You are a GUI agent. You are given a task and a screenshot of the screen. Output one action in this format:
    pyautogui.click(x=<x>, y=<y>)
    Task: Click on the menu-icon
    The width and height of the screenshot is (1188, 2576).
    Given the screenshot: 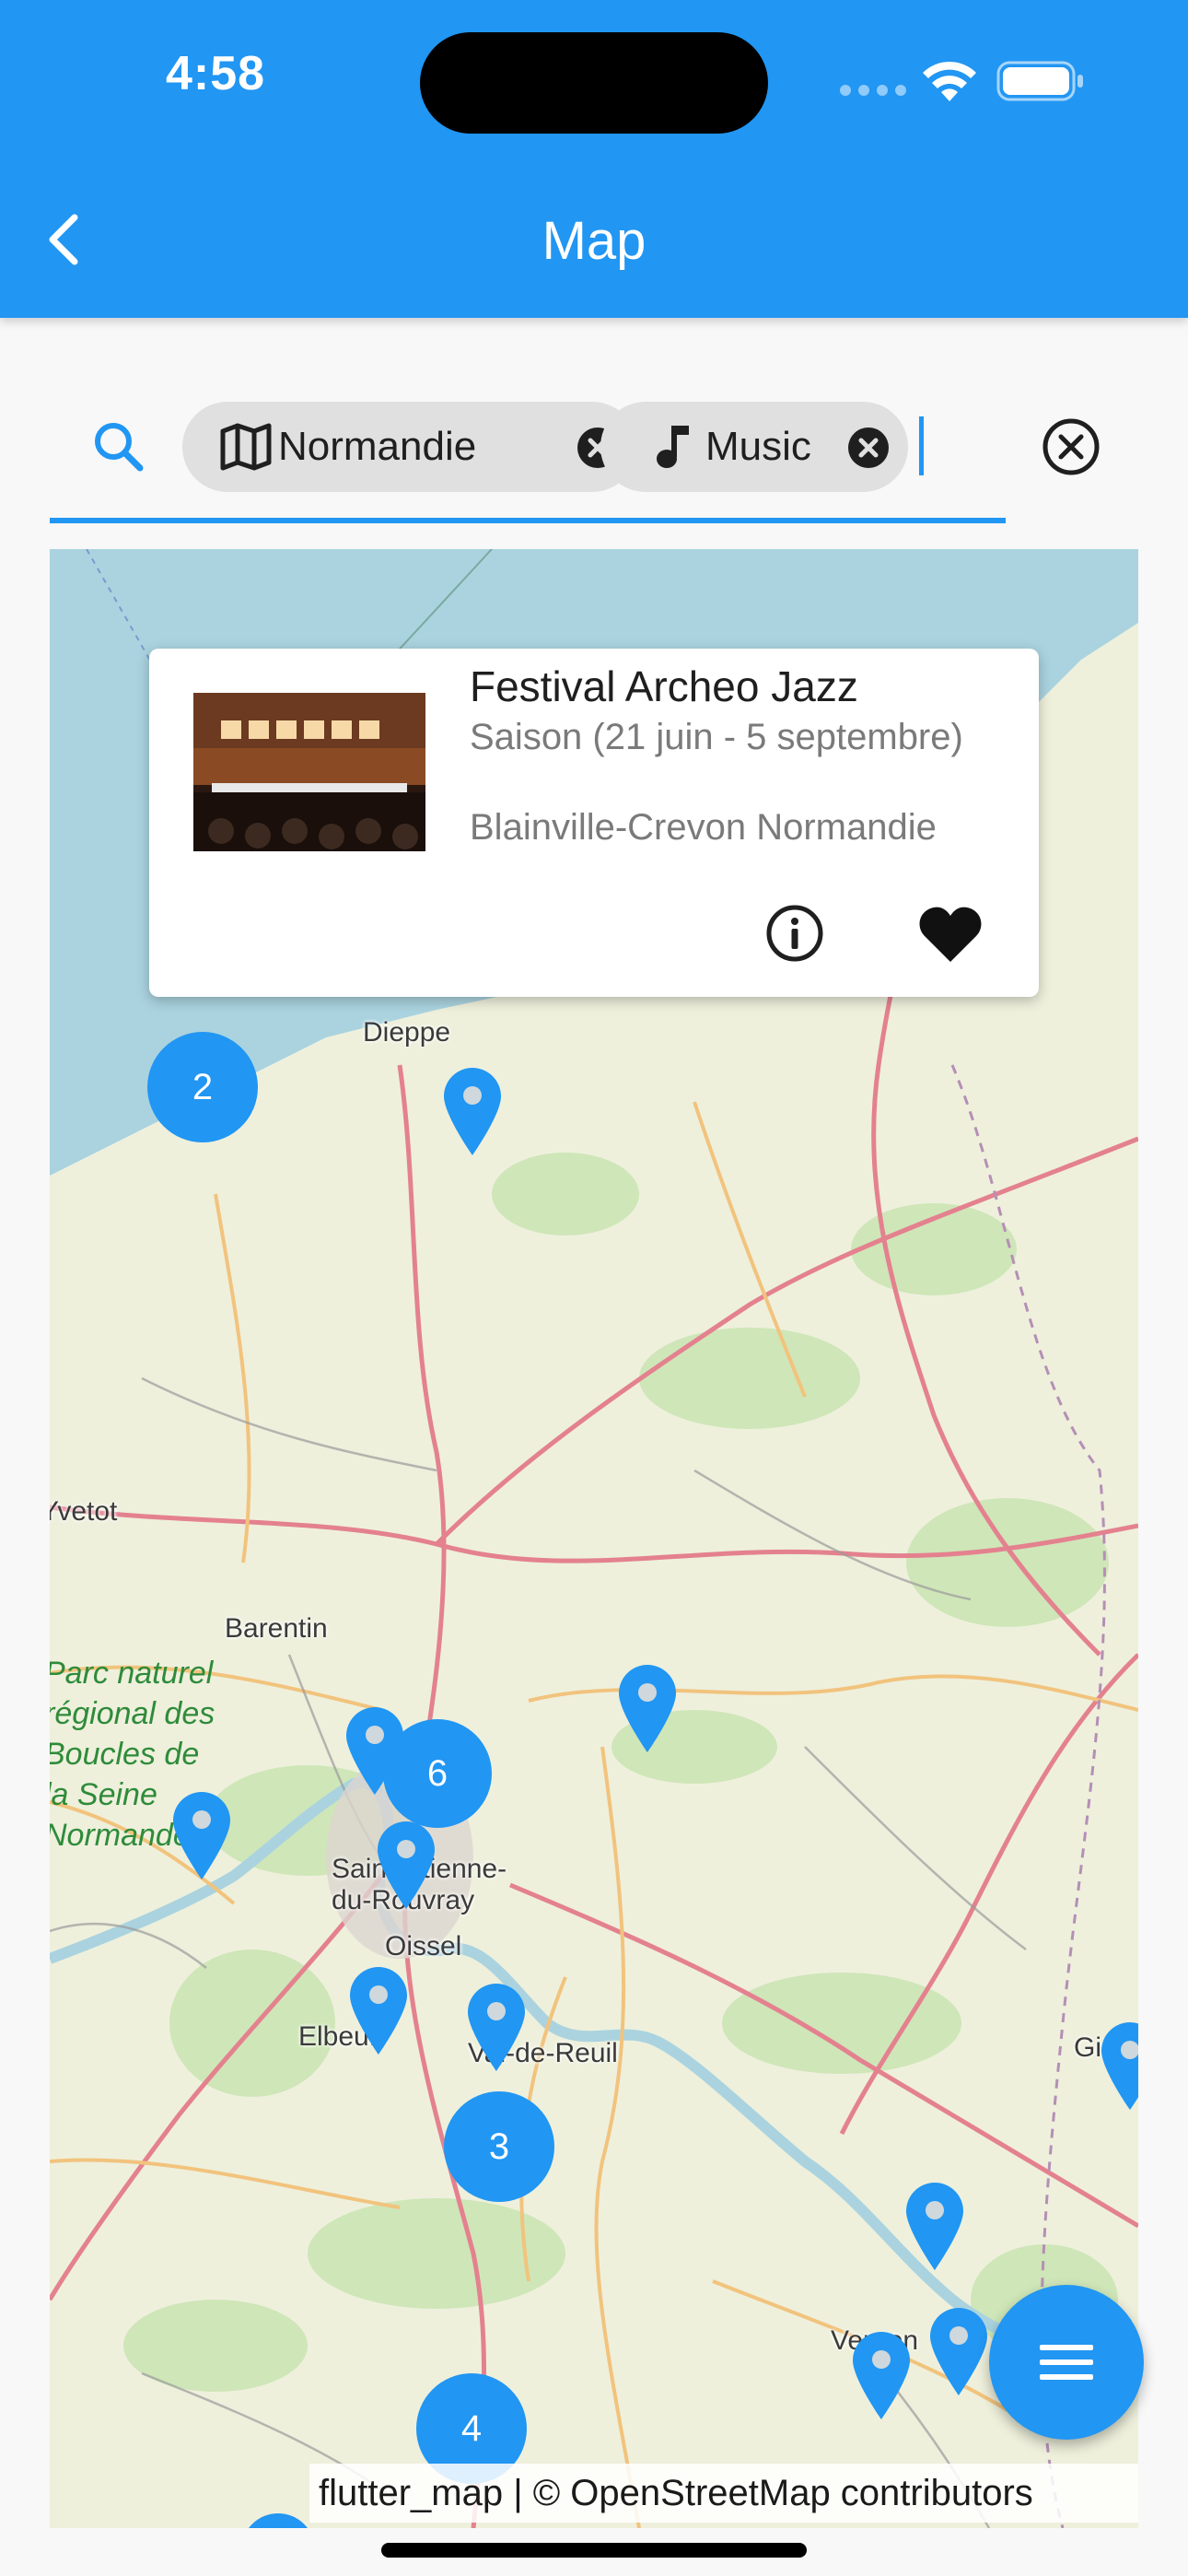 What is the action you would take?
    pyautogui.click(x=1066, y=2362)
    